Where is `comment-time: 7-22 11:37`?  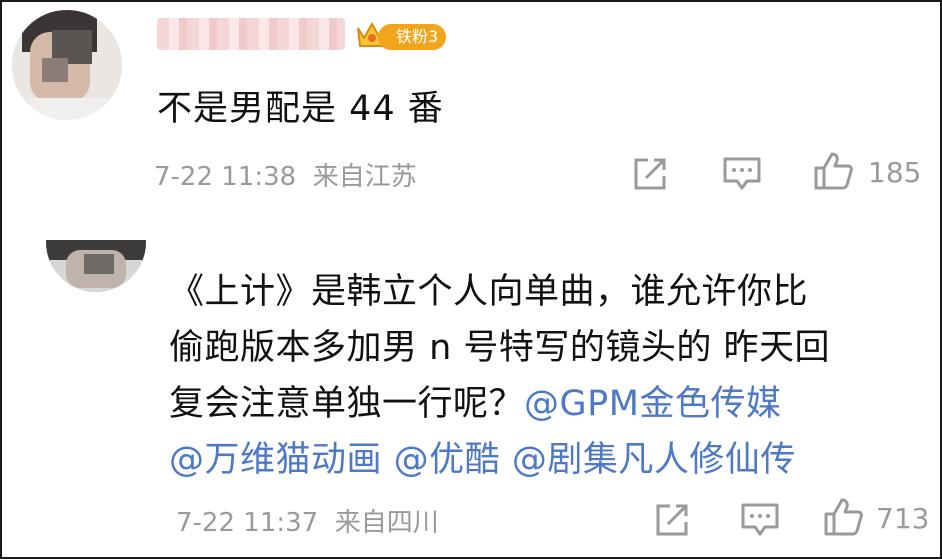 comment-time: 7-22 11:37 is located at coordinates (247, 523).